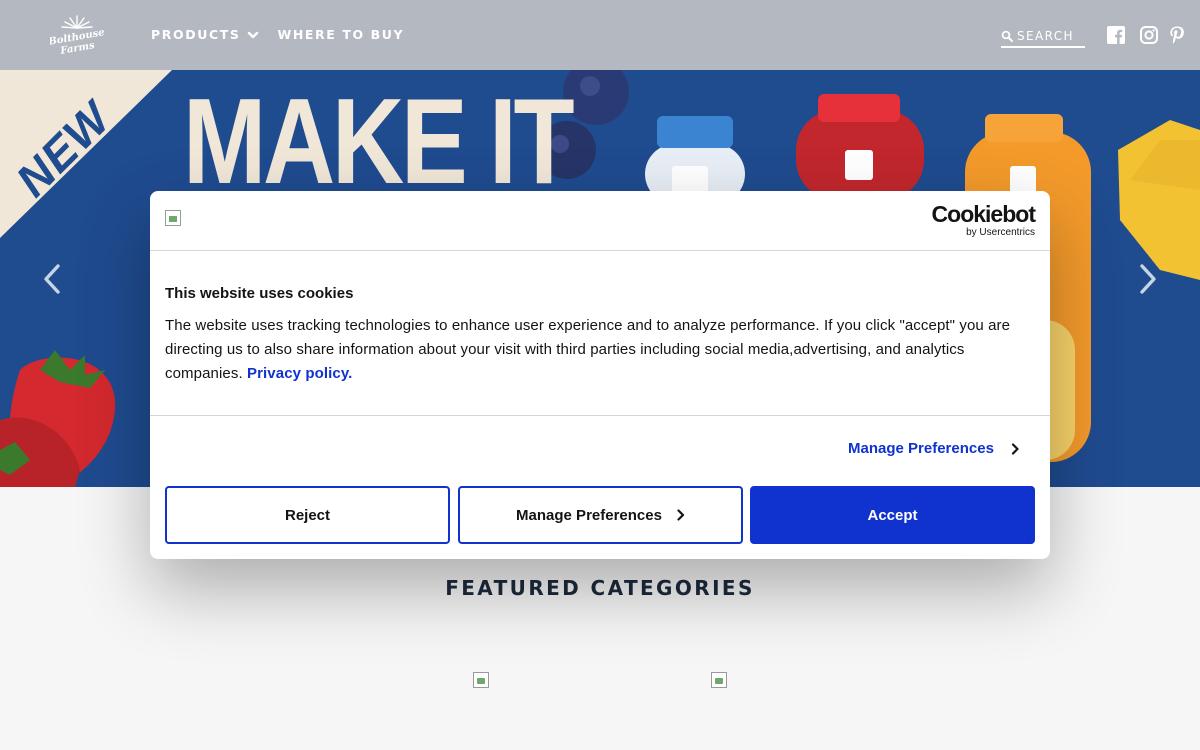  What do you see at coordinates (983, 214) in the screenshot?
I see `cookiebot-brand-name: Cookiebot` at bounding box center [983, 214].